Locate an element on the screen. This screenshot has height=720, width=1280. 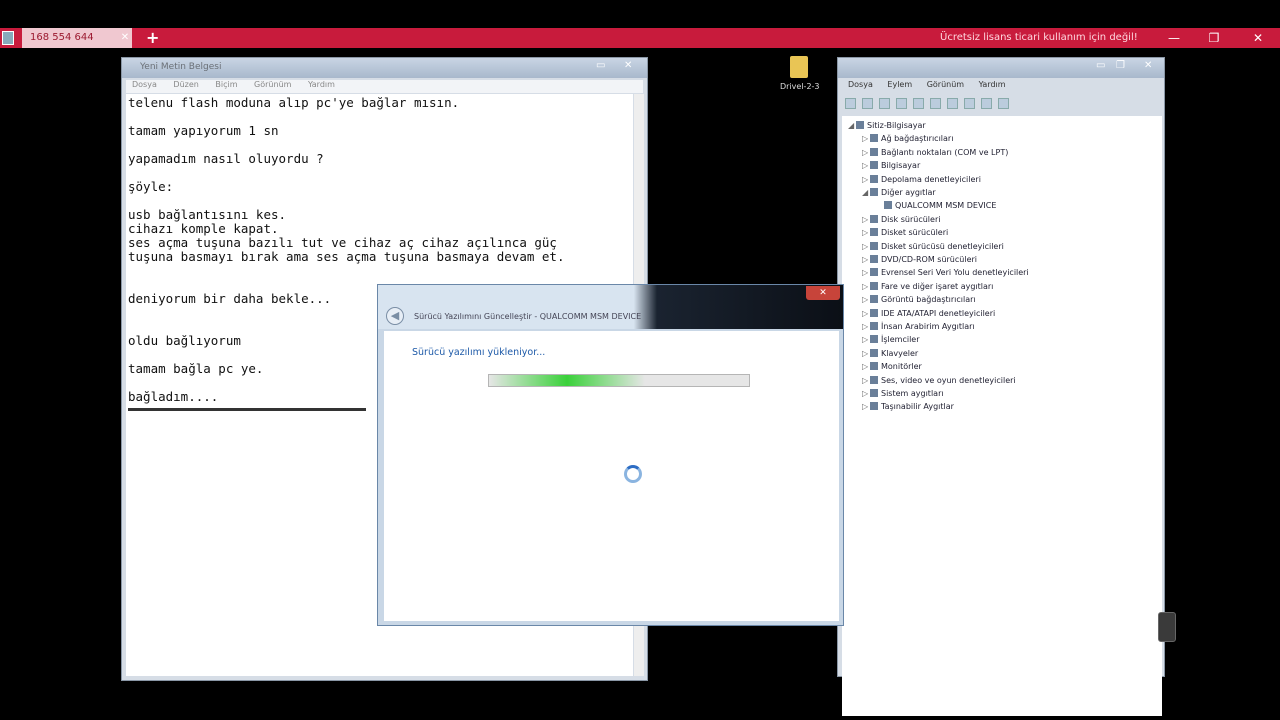
tree-item: ▷ Disk sürücüleri is located at coordinates (901, 220).